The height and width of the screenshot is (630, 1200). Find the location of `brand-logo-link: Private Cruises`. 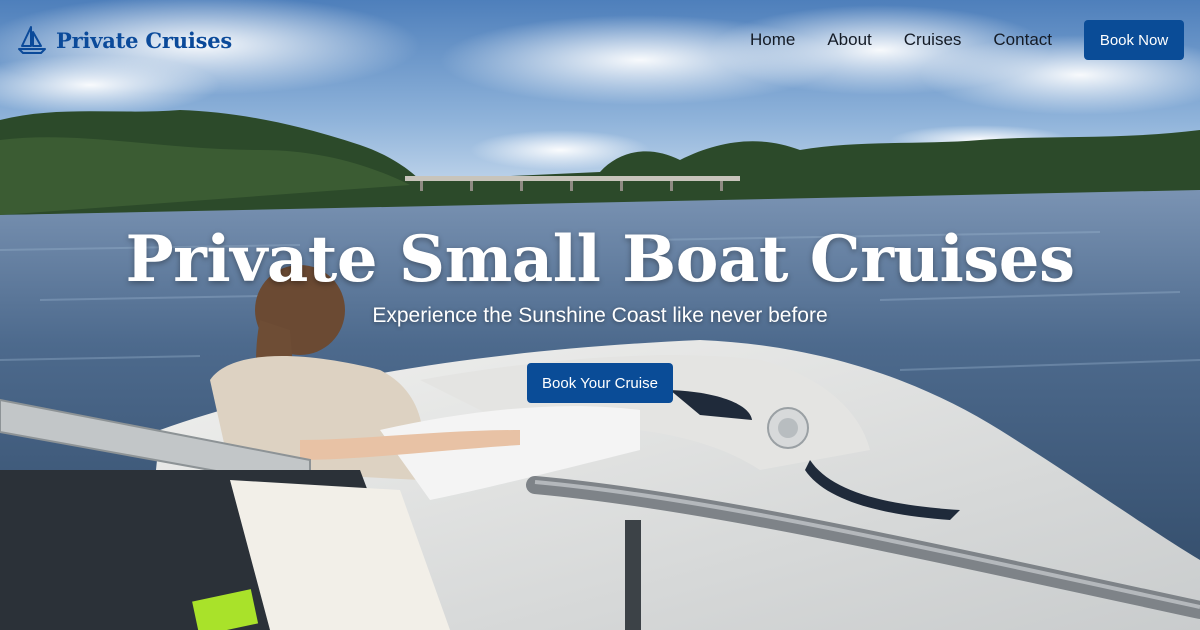

brand-logo-link: Private Cruises is located at coordinates (124, 40).